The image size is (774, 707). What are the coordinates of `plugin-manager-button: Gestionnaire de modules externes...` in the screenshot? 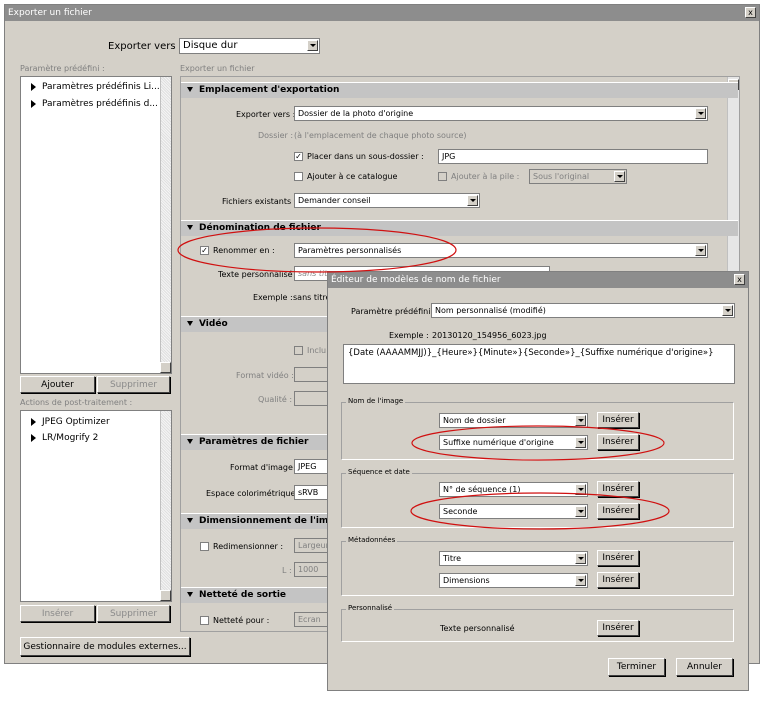 It's located at (105, 646).